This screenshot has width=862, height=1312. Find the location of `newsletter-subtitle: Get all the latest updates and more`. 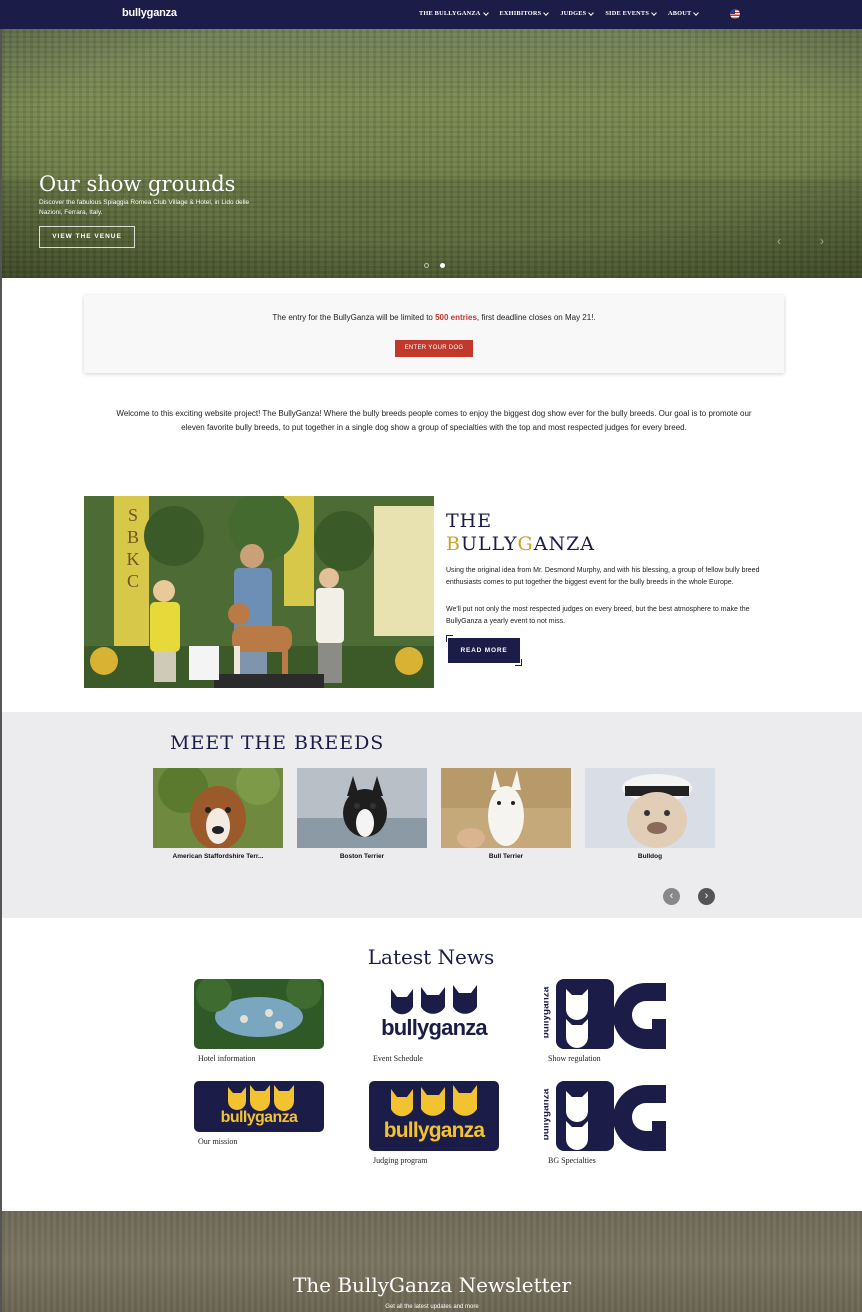

newsletter-subtitle: Get all the latest updates and more is located at coordinates (432, 1307).